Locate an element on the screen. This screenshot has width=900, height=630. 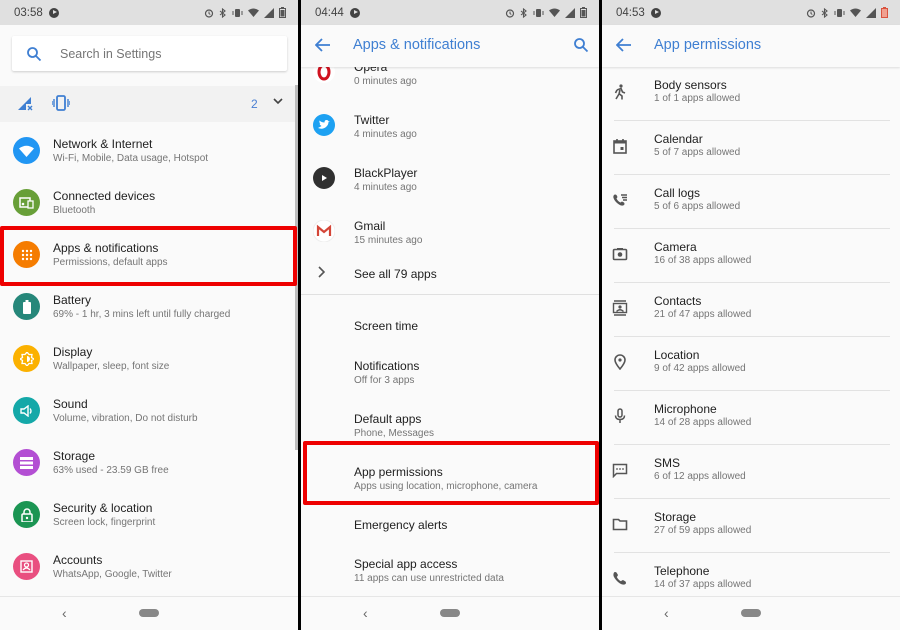
status-icons is located at coordinates (245, 12).